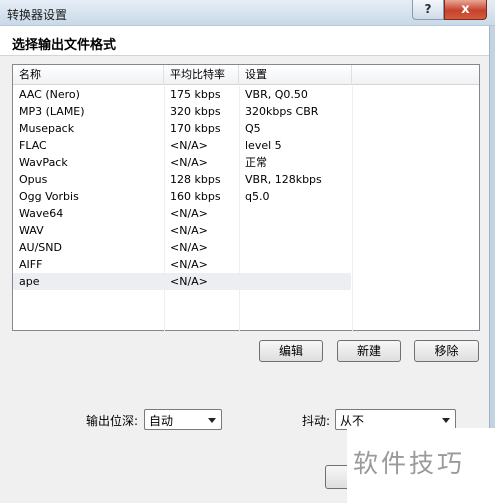 This screenshot has width=495, height=503. What do you see at coordinates (201, 75) in the screenshot?
I see `column-header-bitrate: 平均比特率` at bounding box center [201, 75].